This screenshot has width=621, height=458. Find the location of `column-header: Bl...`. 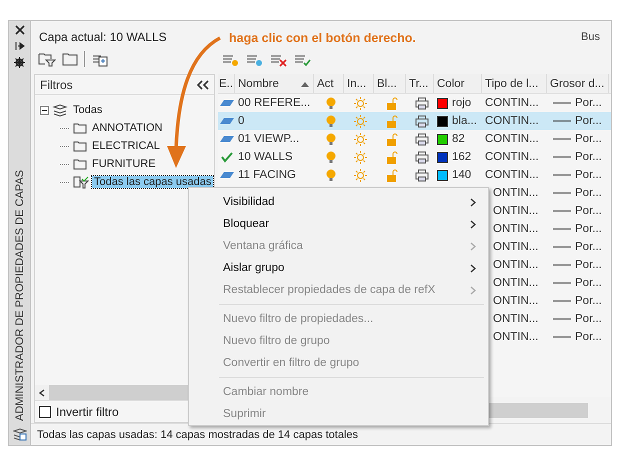

column-header: Bl... is located at coordinates (390, 83).